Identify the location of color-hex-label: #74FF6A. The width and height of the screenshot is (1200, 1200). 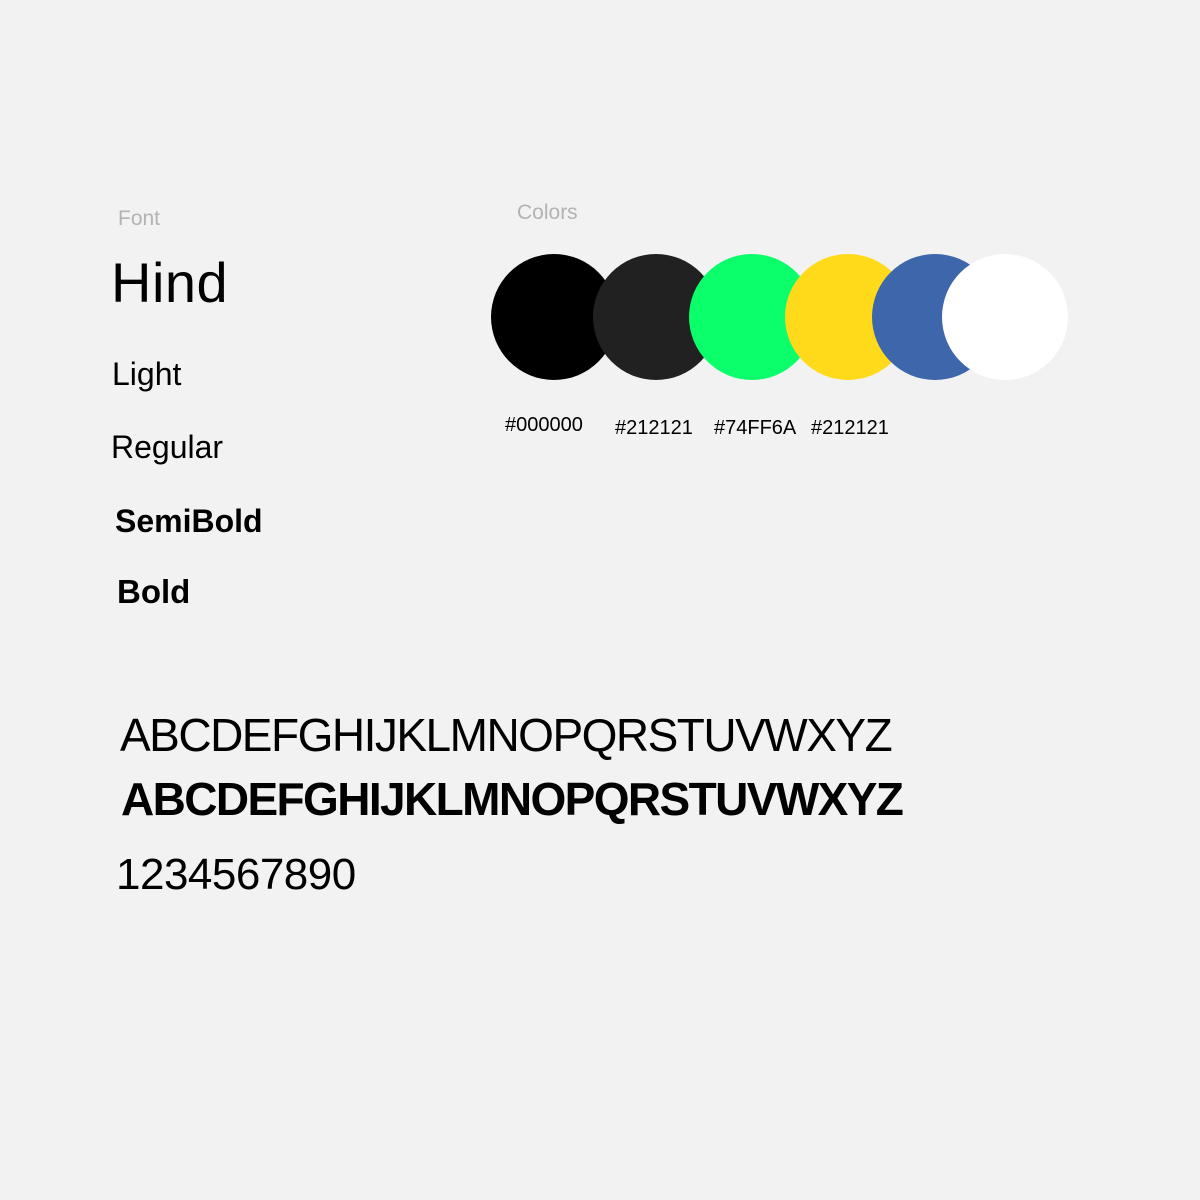
(755, 428).